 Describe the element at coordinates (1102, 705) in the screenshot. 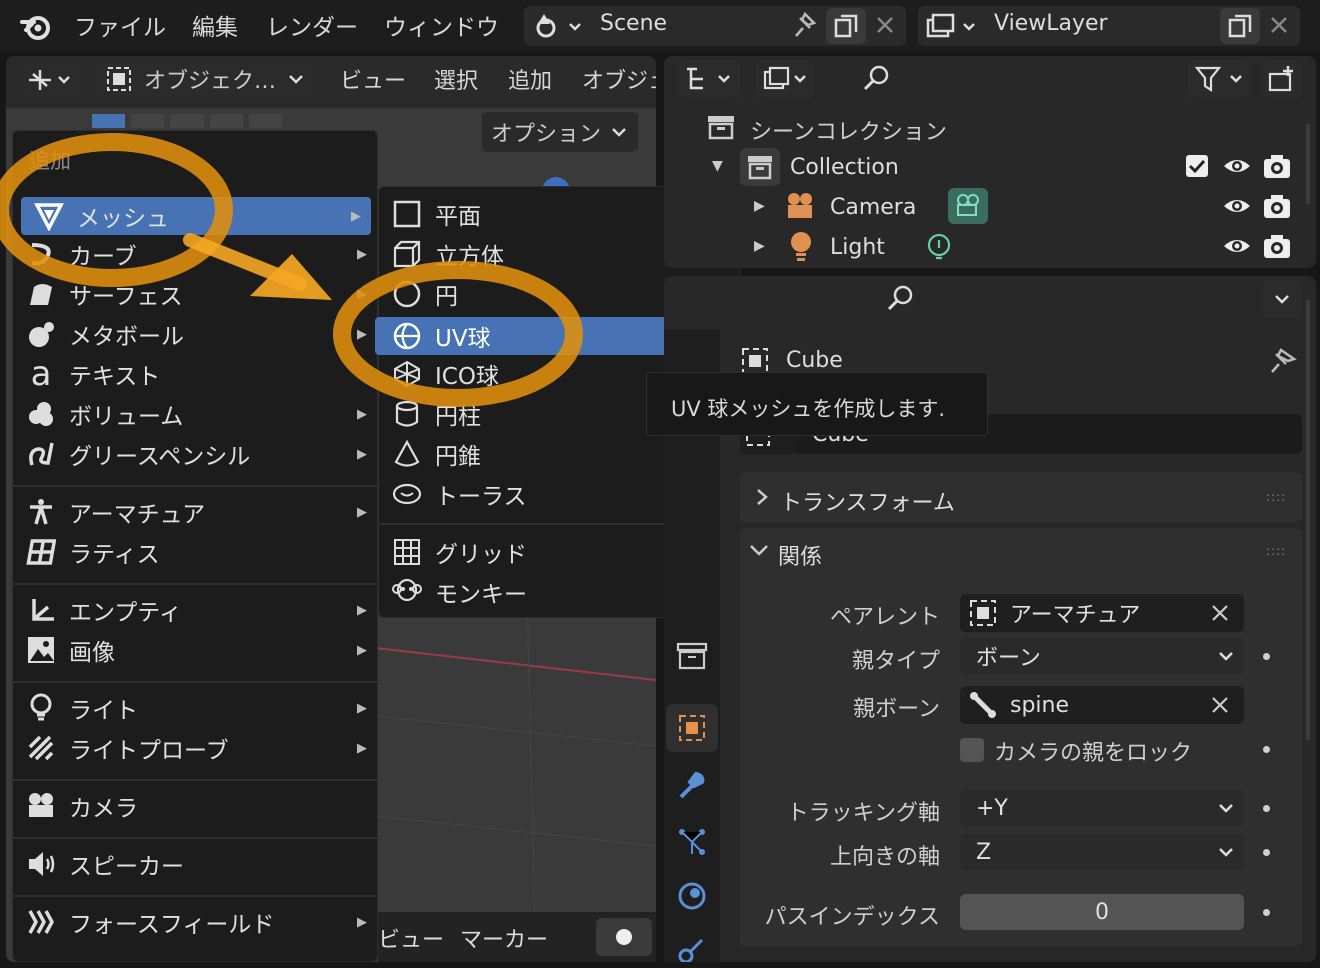

I see `parent-bone-field: spine` at that location.